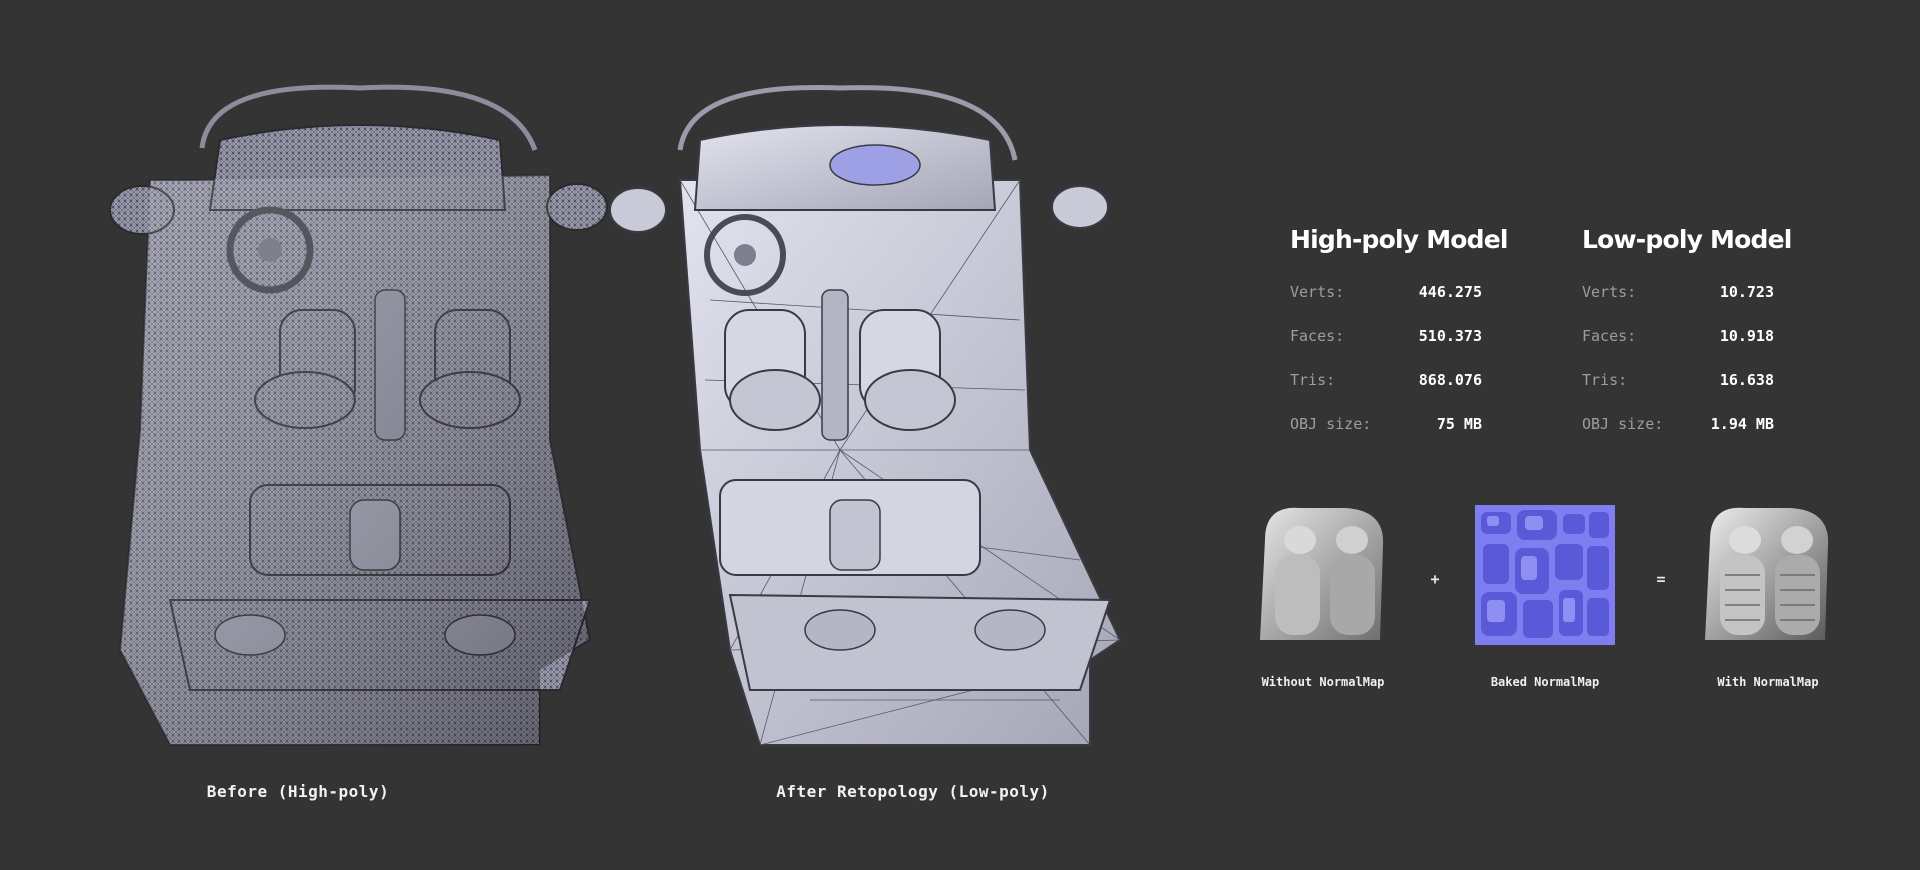 This screenshot has height=870, width=1920. I want to click on faces-row: Faces: 10.918, so click(1697, 336).